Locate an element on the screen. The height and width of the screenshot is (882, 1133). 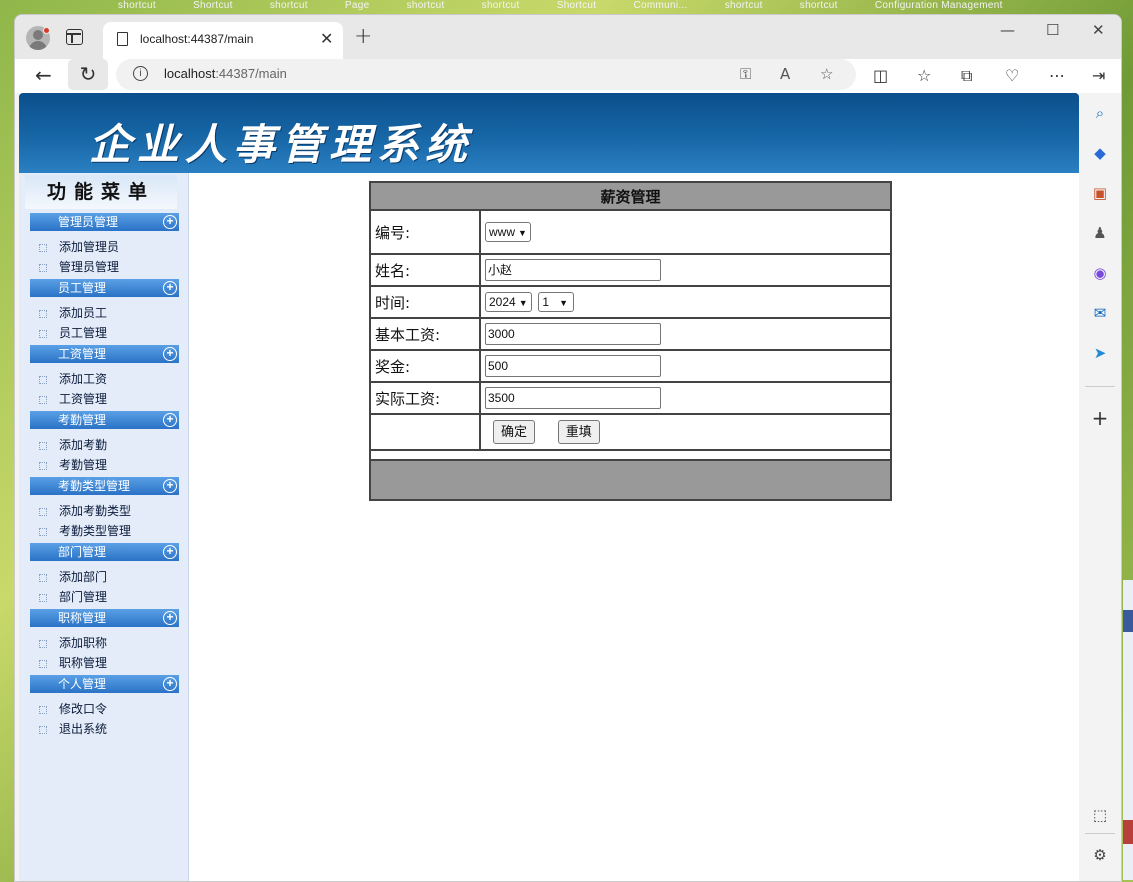
outlook-icon: ✉ is located at coordinates (1100, 313).